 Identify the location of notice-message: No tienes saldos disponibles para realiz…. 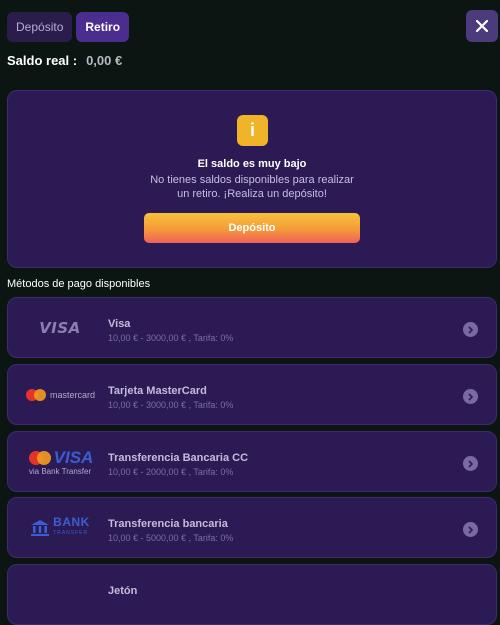
(252, 187).